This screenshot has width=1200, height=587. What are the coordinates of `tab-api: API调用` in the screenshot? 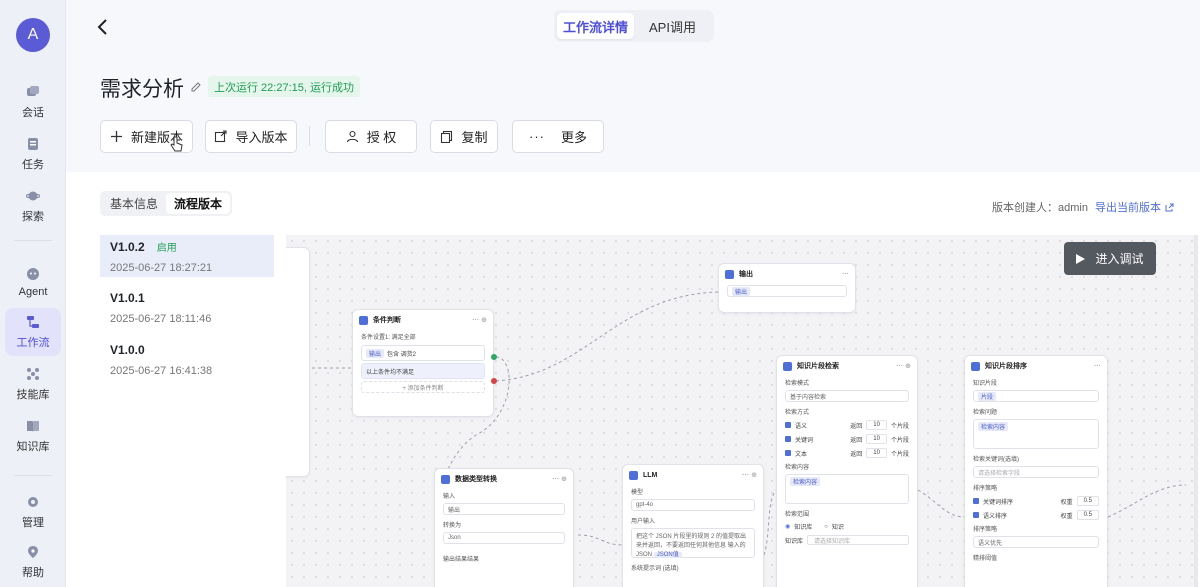 It's located at (672, 26).